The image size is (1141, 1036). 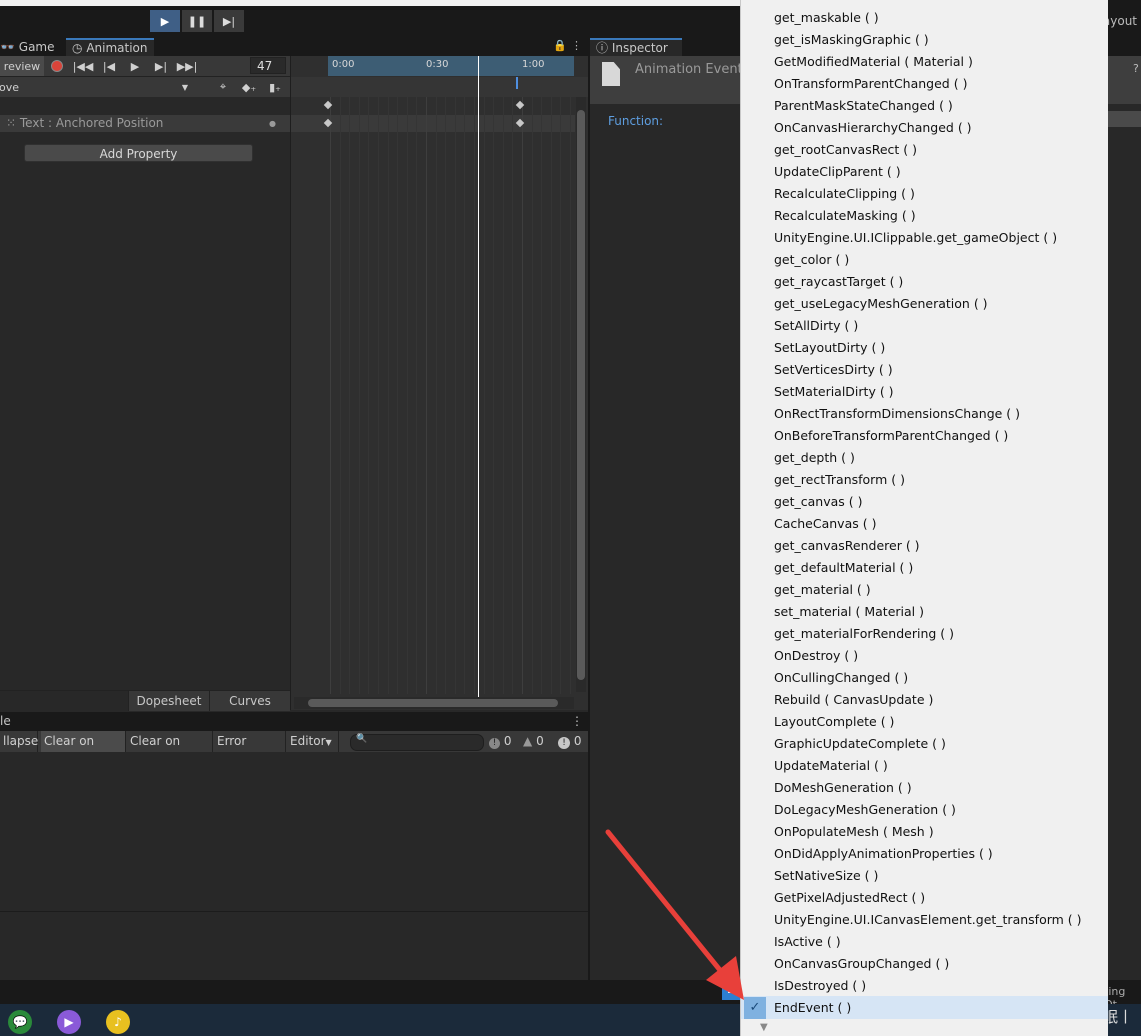 What do you see at coordinates (249, 701) in the screenshot?
I see `tab-curves: Curves` at bounding box center [249, 701].